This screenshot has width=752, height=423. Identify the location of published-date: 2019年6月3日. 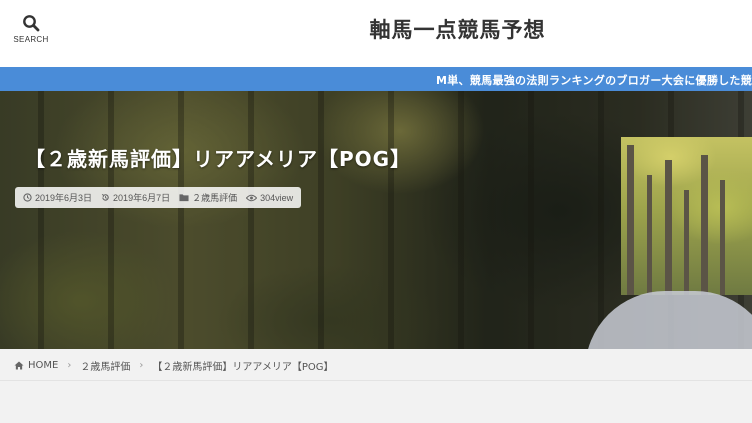
(57, 197).